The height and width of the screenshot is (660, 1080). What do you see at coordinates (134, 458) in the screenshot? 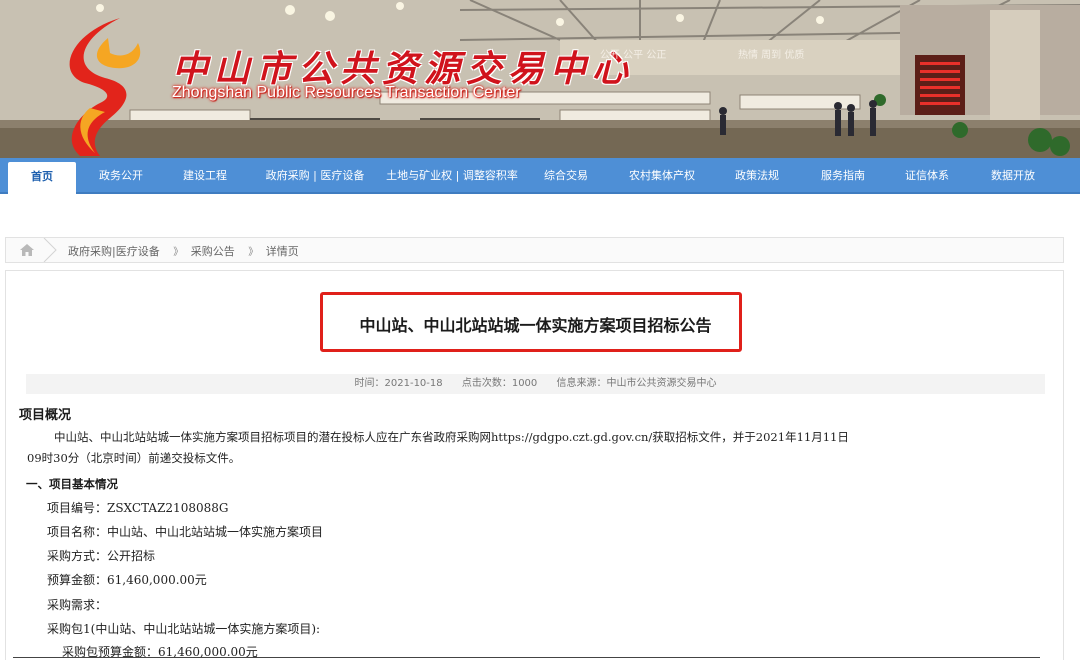
I see `overview-text-line2: 09时30分（北京时间）前递交投标文件。` at bounding box center [134, 458].